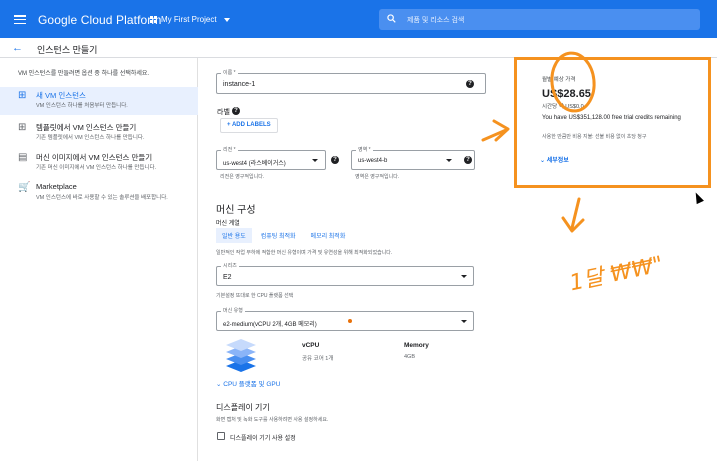 The image size is (717, 461). I want to click on zone-value: us-west4-b, so click(373, 161).